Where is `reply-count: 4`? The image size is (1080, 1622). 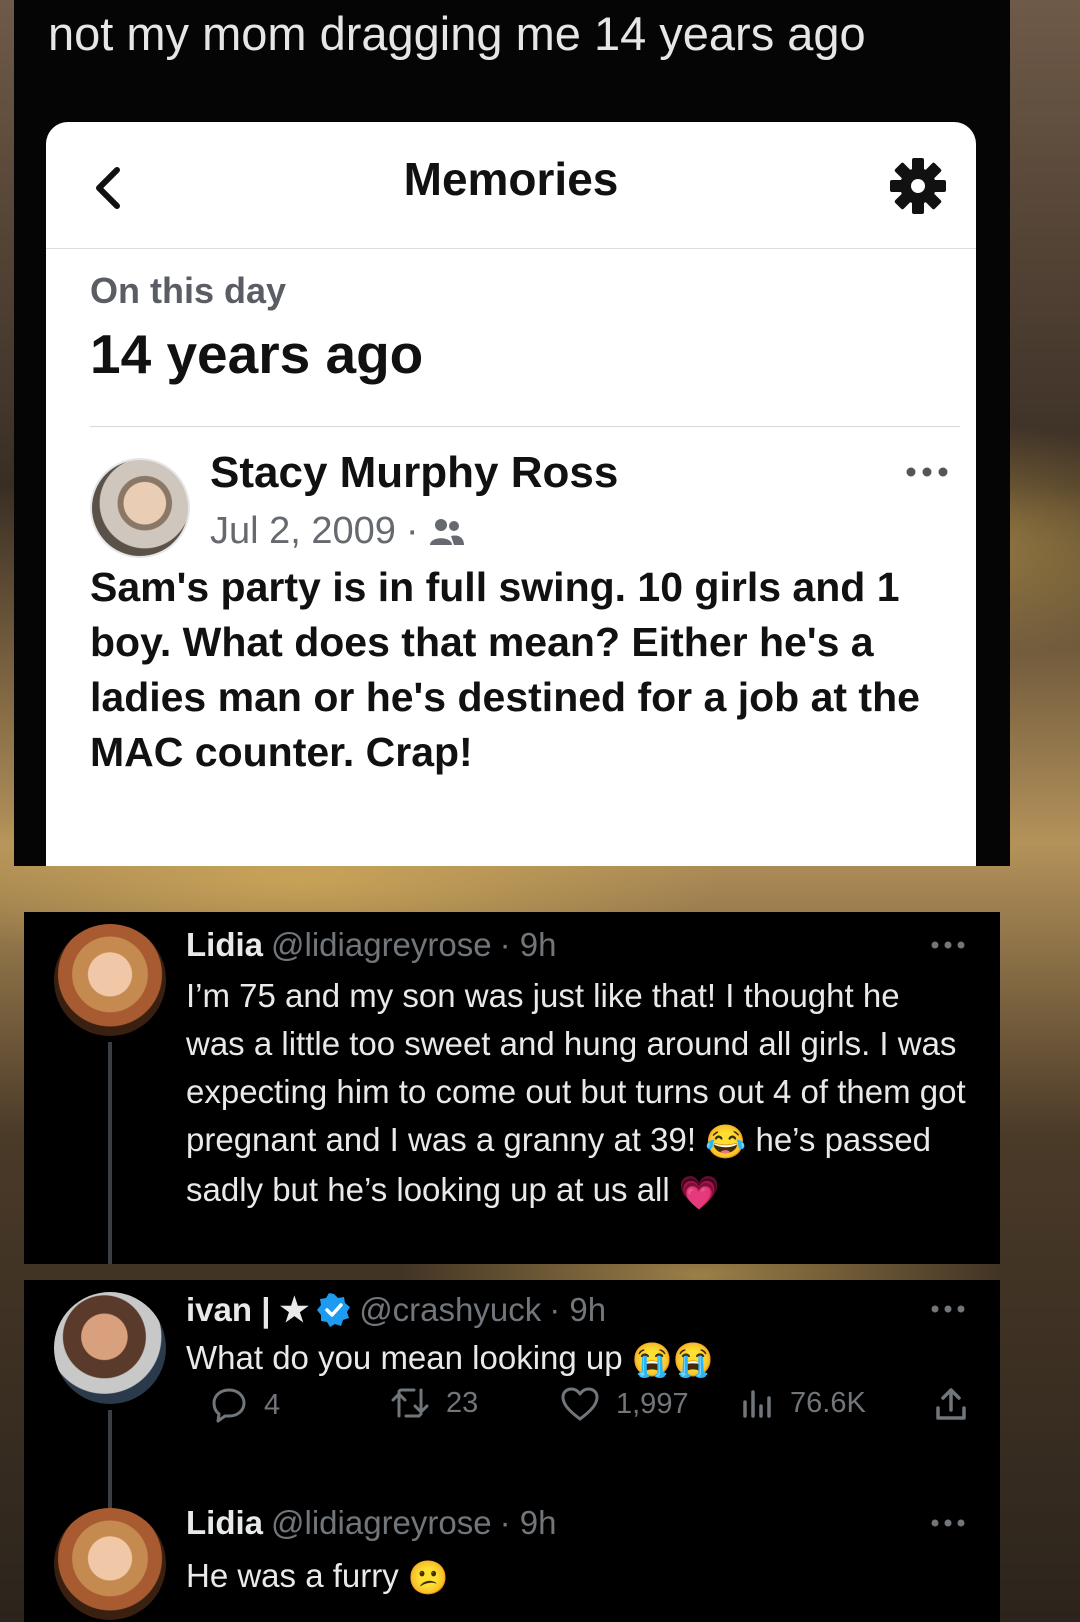
reply-count: 4 is located at coordinates (272, 1404).